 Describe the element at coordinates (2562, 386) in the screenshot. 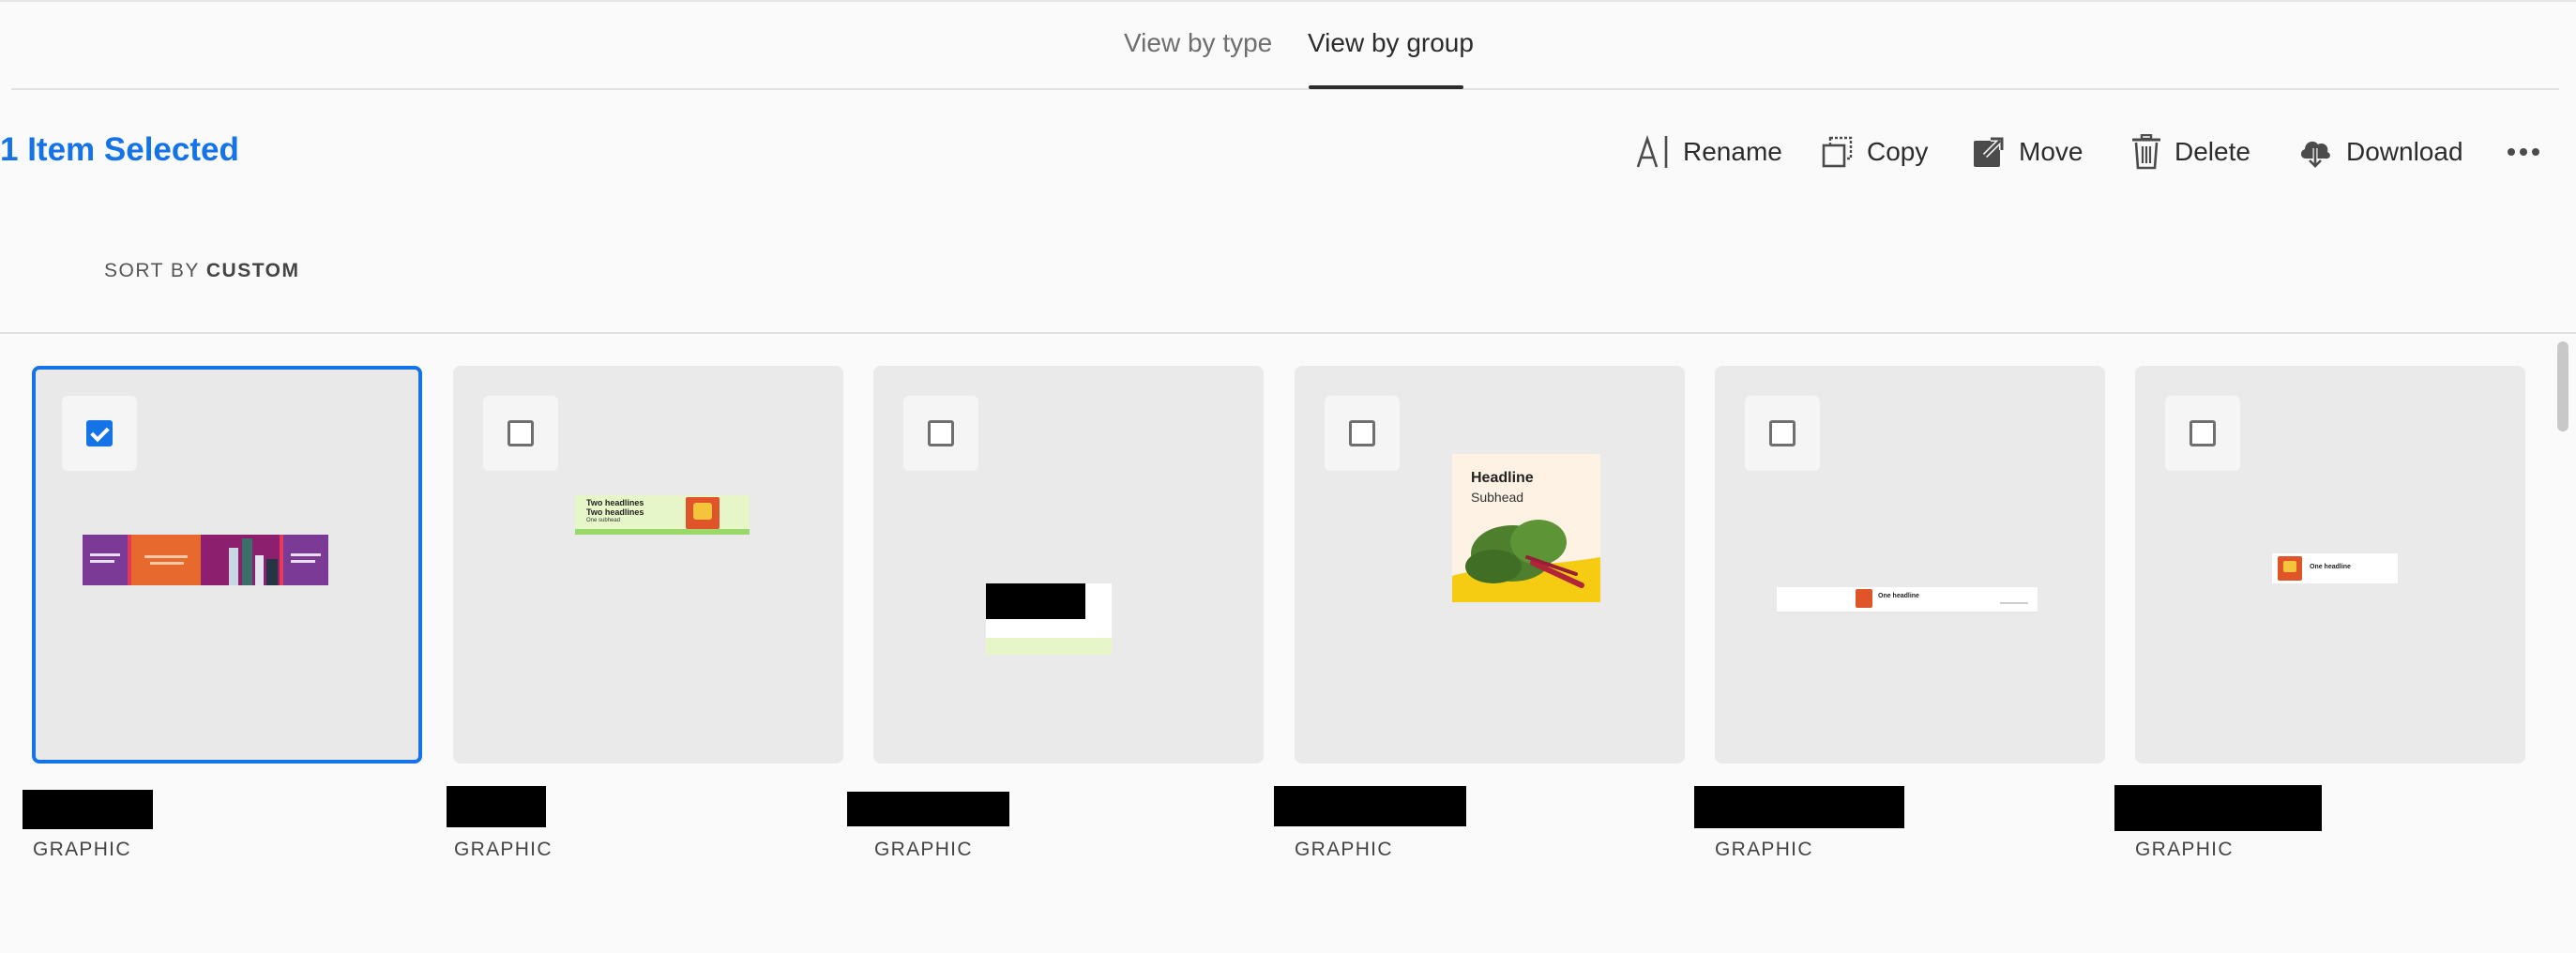

I see `scrollbar-thumb` at that location.